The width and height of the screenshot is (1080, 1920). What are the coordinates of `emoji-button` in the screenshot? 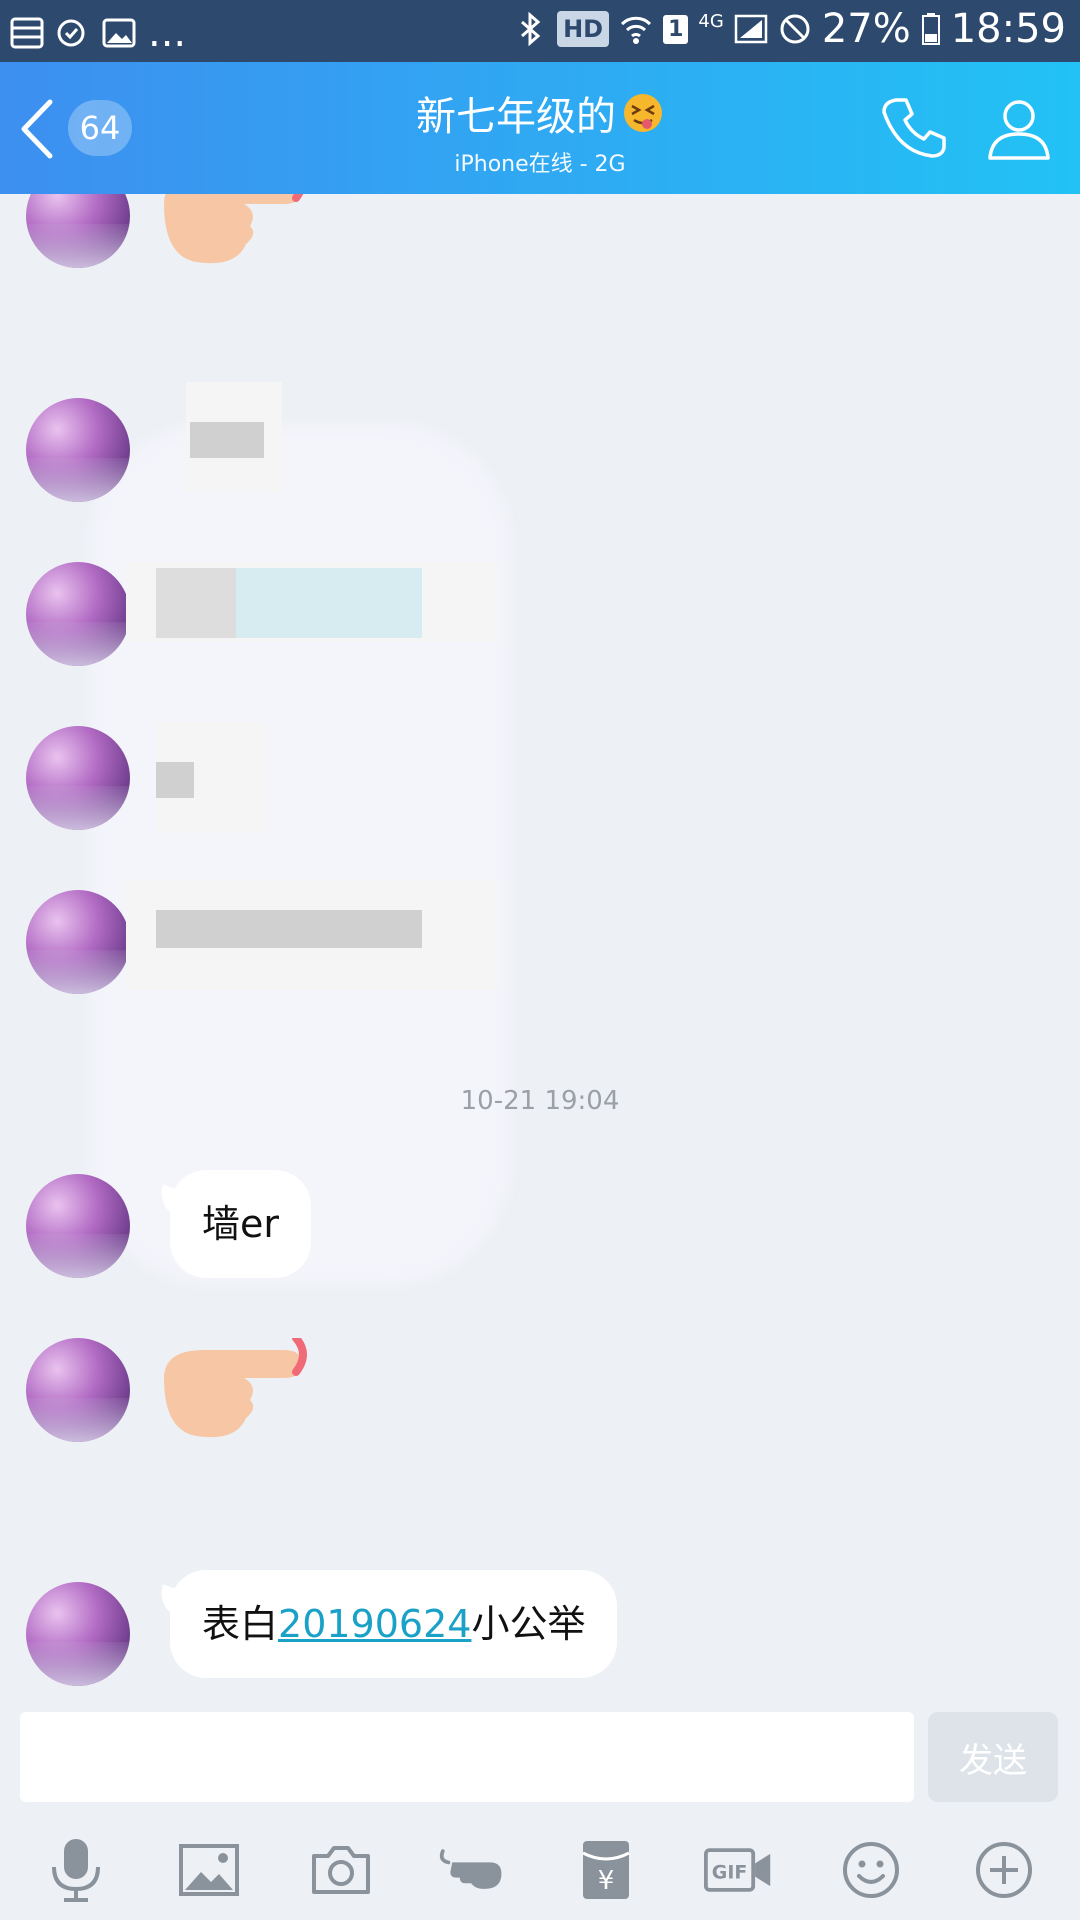 It's located at (871, 1870).